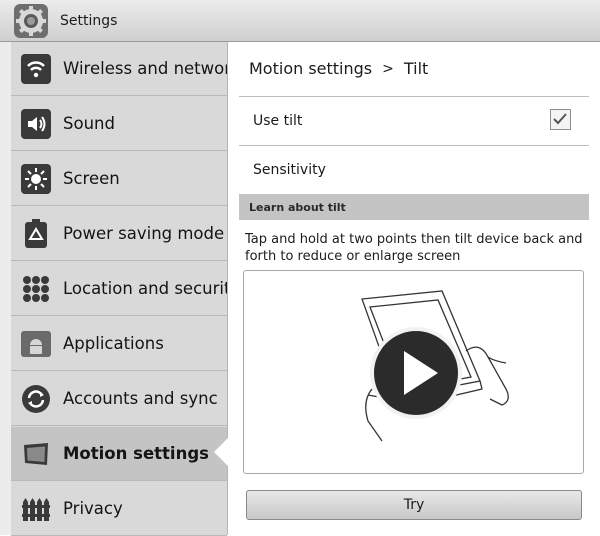 The width and height of the screenshot is (600, 536). What do you see at coordinates (93, 508) in the screenshot?
I see `sidebar-item-label: Privacy` at bounding box center [93, 508].